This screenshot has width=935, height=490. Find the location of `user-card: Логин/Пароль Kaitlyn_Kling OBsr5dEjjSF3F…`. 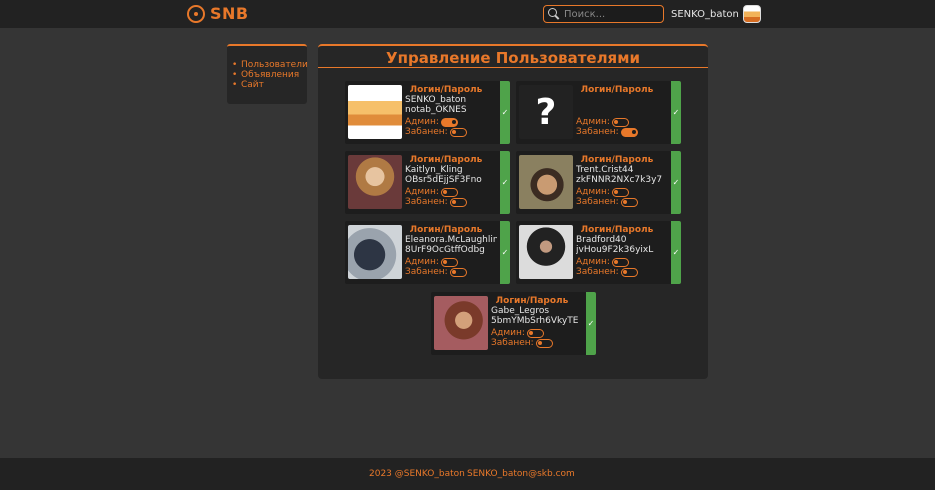

user-card: Логин/Пароль Kaitlyn_Kling OBsr5dEjjSF3F… is located at coordinates (427, 182).